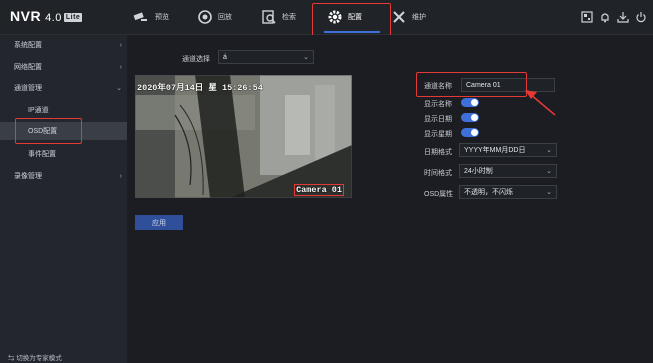 This screenshot has height=363, width=653. I want to click on top-navigation-bar: NVR 4.0 Lite 预览 回放 检索 配置 维护, so click(326, 17).